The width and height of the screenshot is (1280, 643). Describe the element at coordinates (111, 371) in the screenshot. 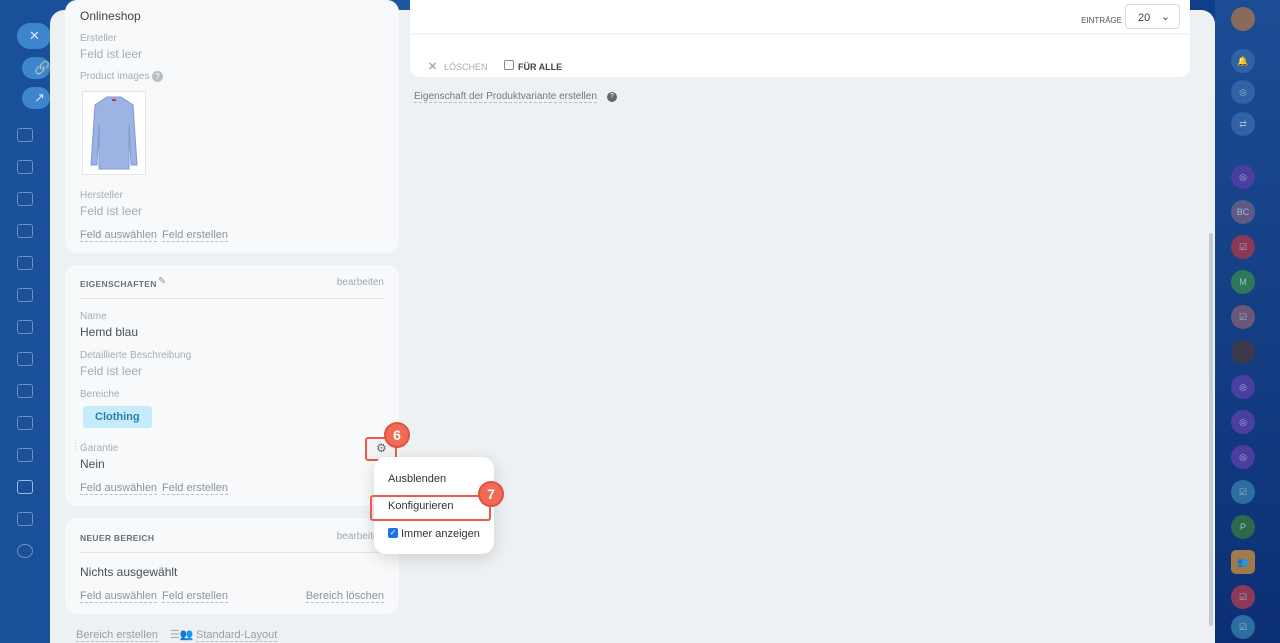

I see `description-value: Feld ist leer` at that location.